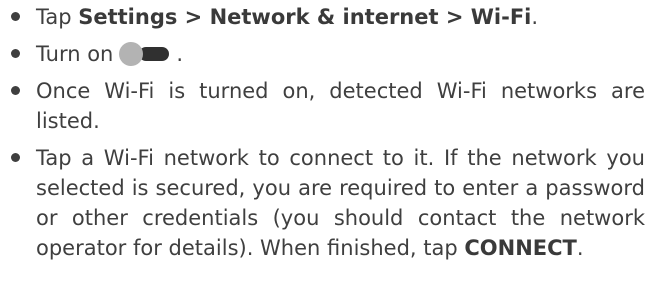  What do you see at coordinates (535, 17) in the screenshot?
I see `step-1-suffix: .` at bounding box center [535, 17].